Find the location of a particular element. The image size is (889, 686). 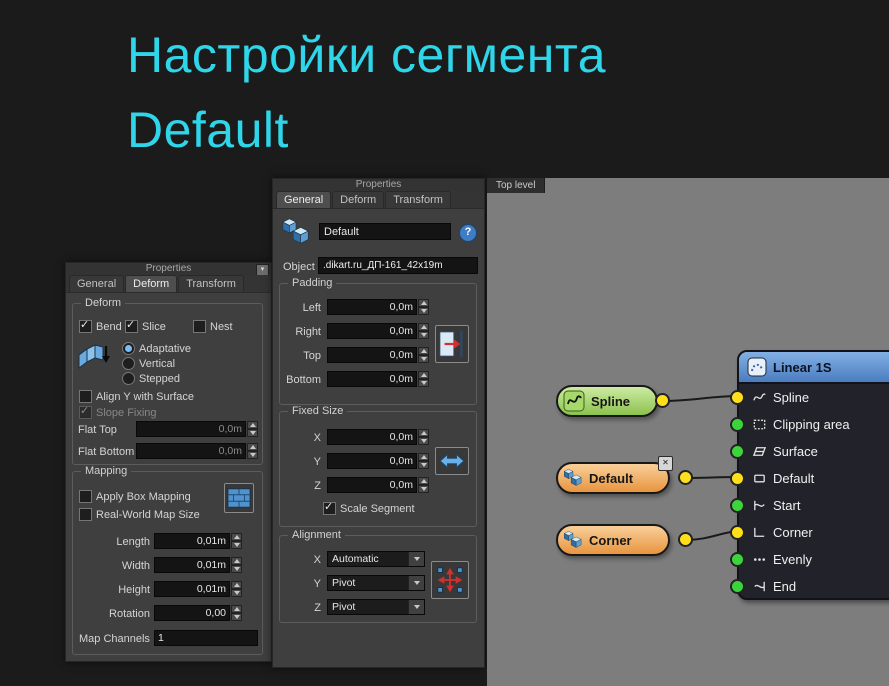

linear-input-spline: Spline is located at coordinates (809, 397).